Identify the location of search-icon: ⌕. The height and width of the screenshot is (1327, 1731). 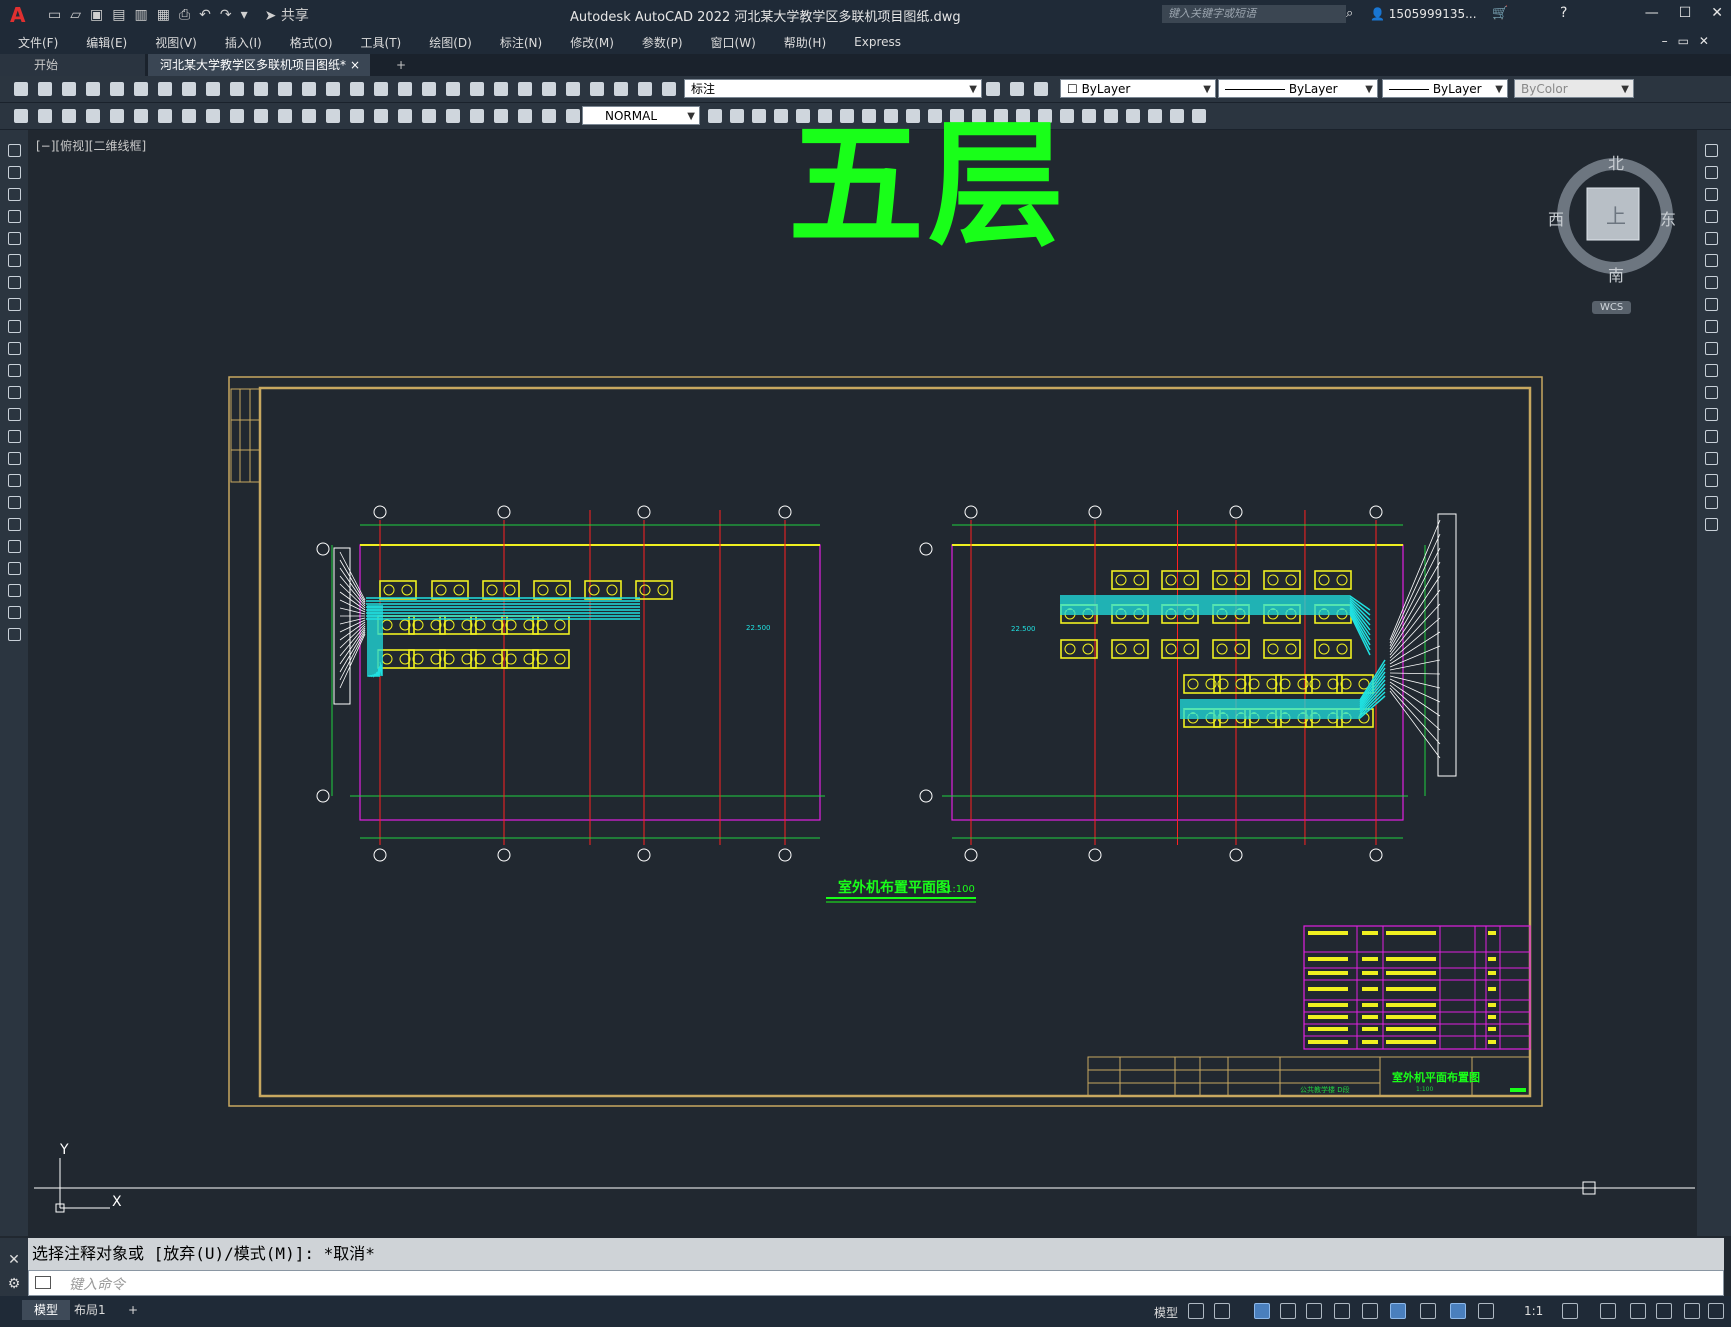
(1349, 13).